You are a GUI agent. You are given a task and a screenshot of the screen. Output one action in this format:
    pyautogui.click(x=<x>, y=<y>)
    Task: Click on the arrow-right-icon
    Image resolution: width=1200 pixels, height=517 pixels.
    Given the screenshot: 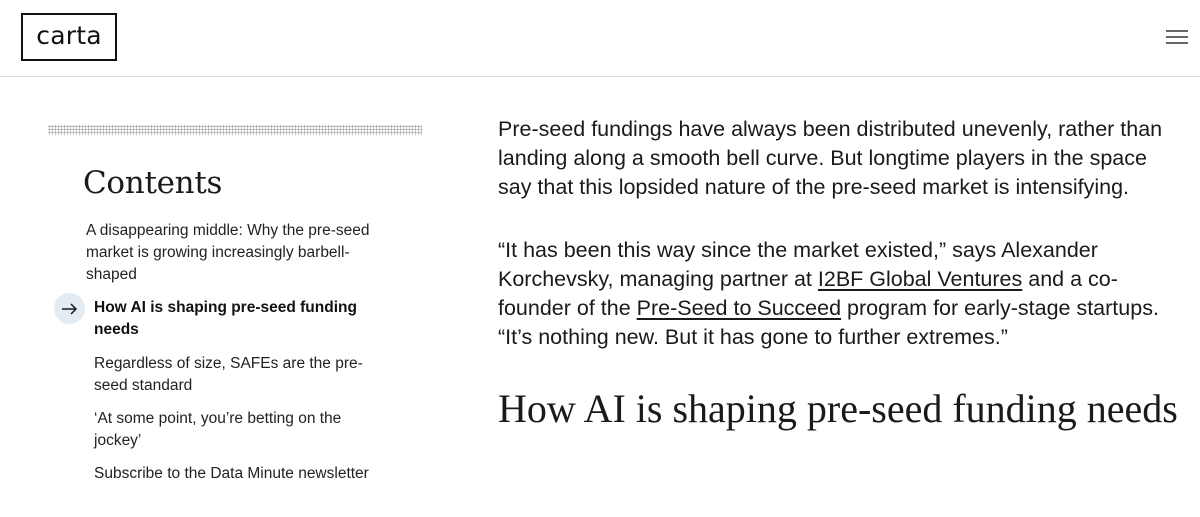 What is the action you would take?
    pyautogui.click(x=69, y=308)
    